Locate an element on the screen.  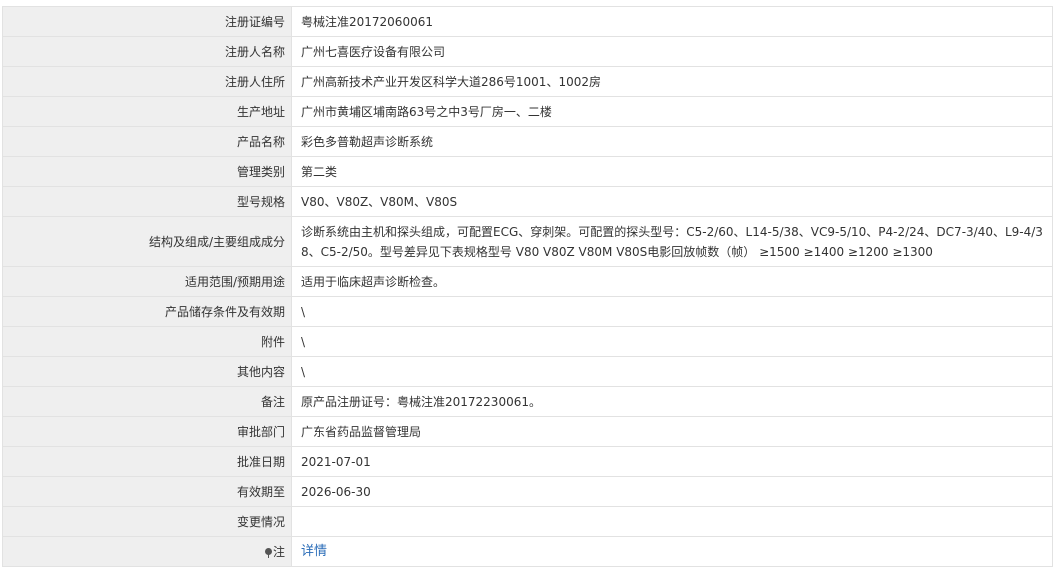
model-spec: V80、V80Z、V80M、V80S is located at coordinates (379, 201).